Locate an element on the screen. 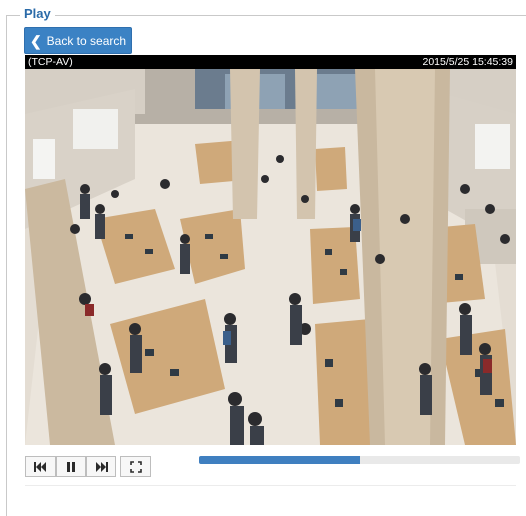 The image size is (526, 516). video-timestamp: 2015/5/25 15:45:39 is located at coordinates (467, 62).